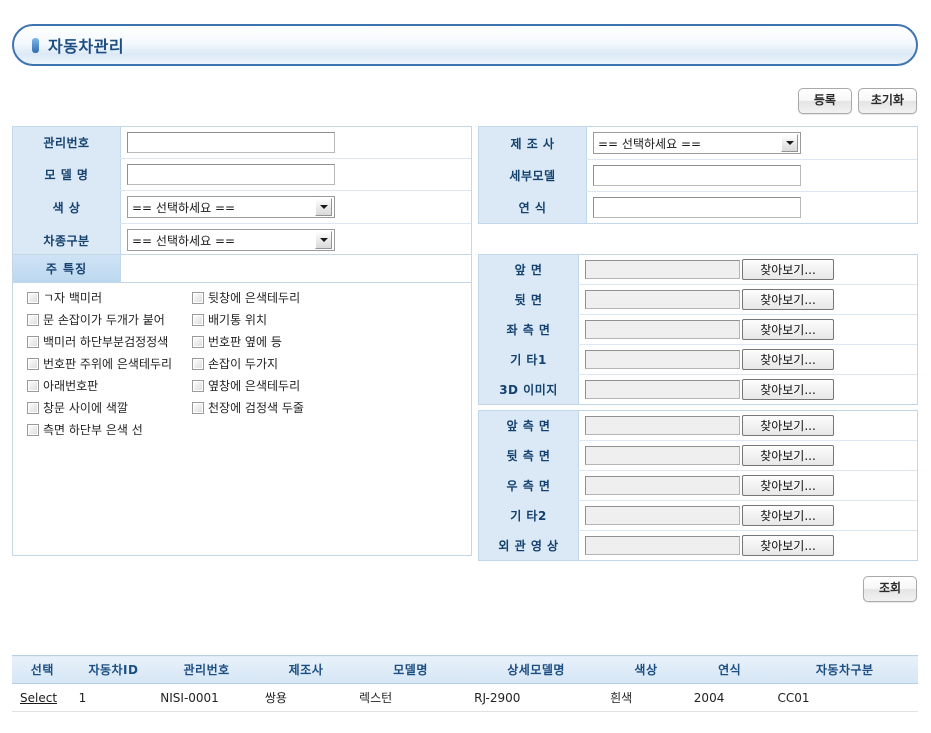  Describe the element at coordinates (109, 365) in the screenshot. I see `feature-checkbox-item: 번호판 주위에 은색테두리` at that location.